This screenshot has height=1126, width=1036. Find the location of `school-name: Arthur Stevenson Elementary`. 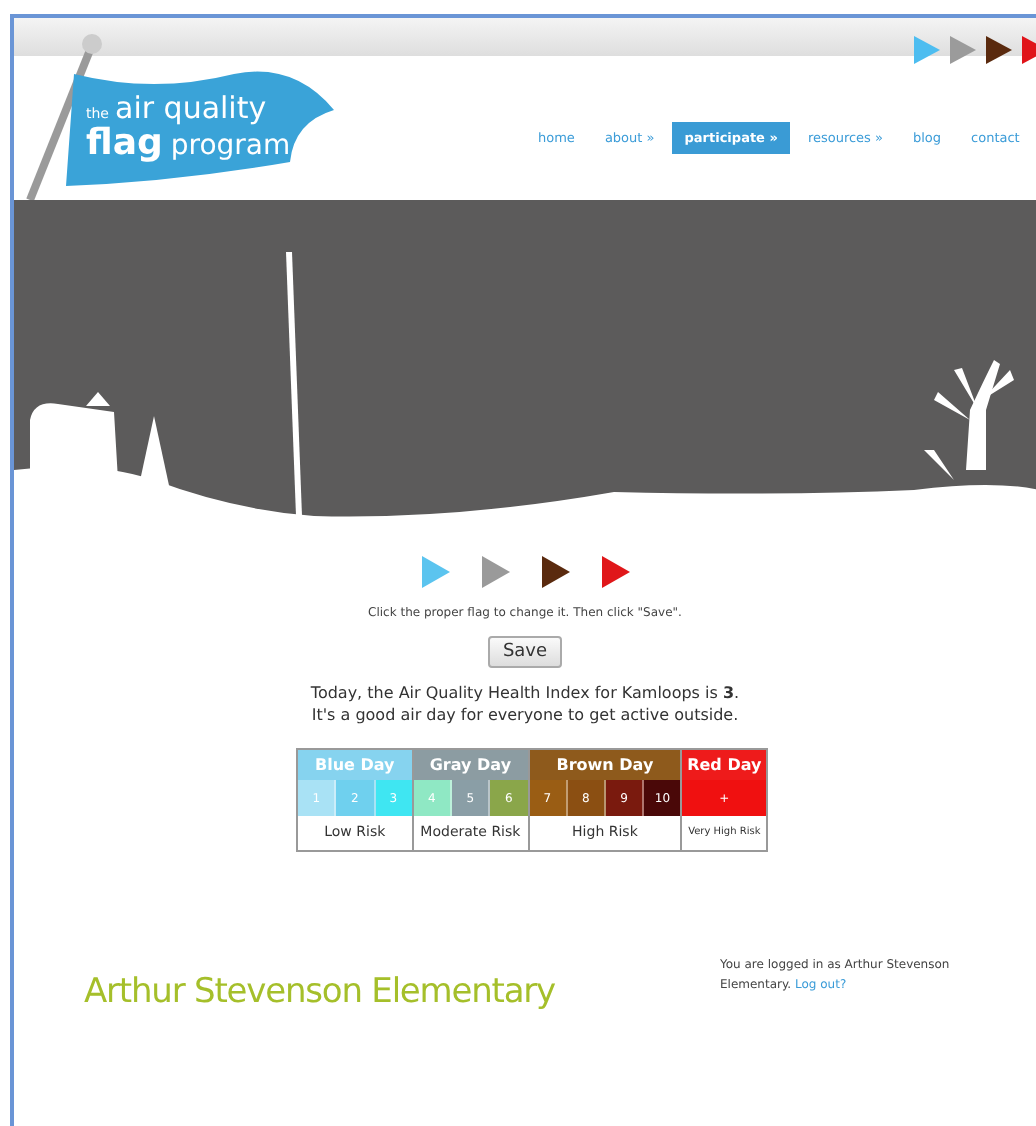

school-name: Arthur Stevenson Elementary is located at coordinates (320, 992).